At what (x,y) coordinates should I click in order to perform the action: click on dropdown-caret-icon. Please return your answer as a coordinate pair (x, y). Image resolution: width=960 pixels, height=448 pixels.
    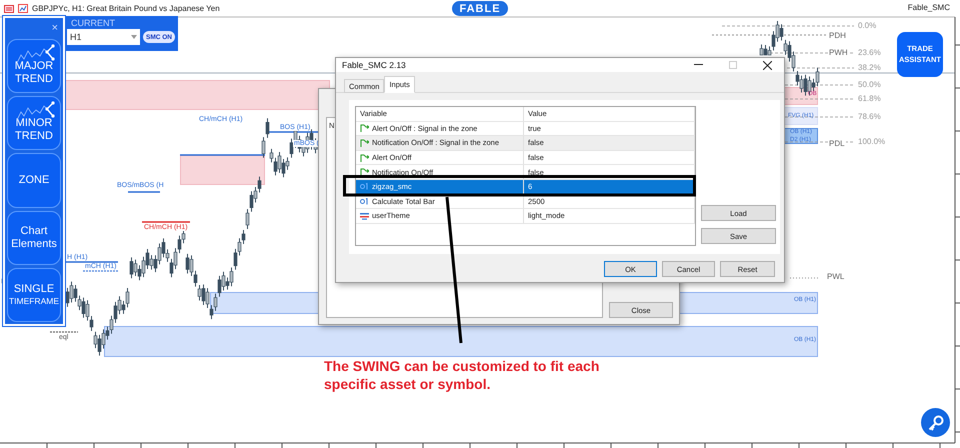
    Looking at the image, I should click on (134, 37).